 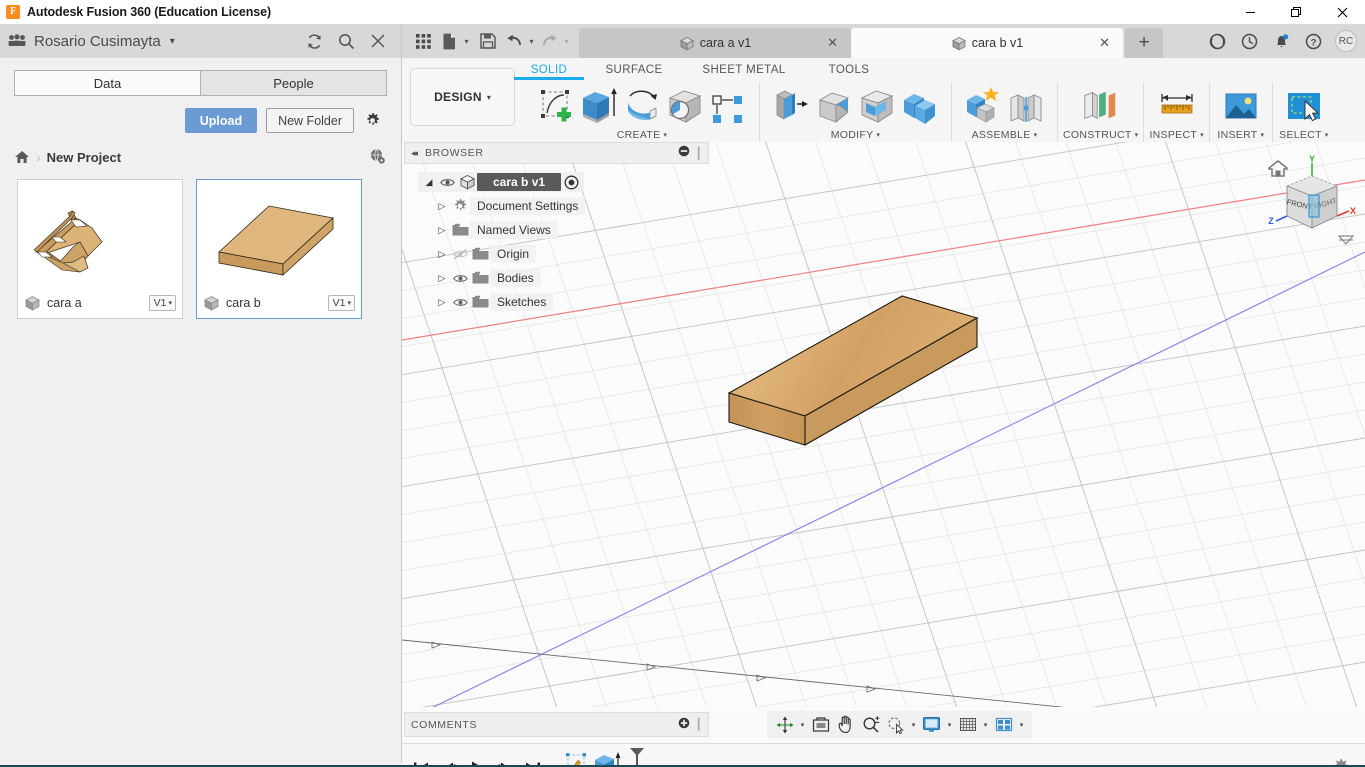 What do you see at coordinates (460, 254) in the screenshot?
I see `visibility-eye-off-icon` at bounding box center [460, 254].